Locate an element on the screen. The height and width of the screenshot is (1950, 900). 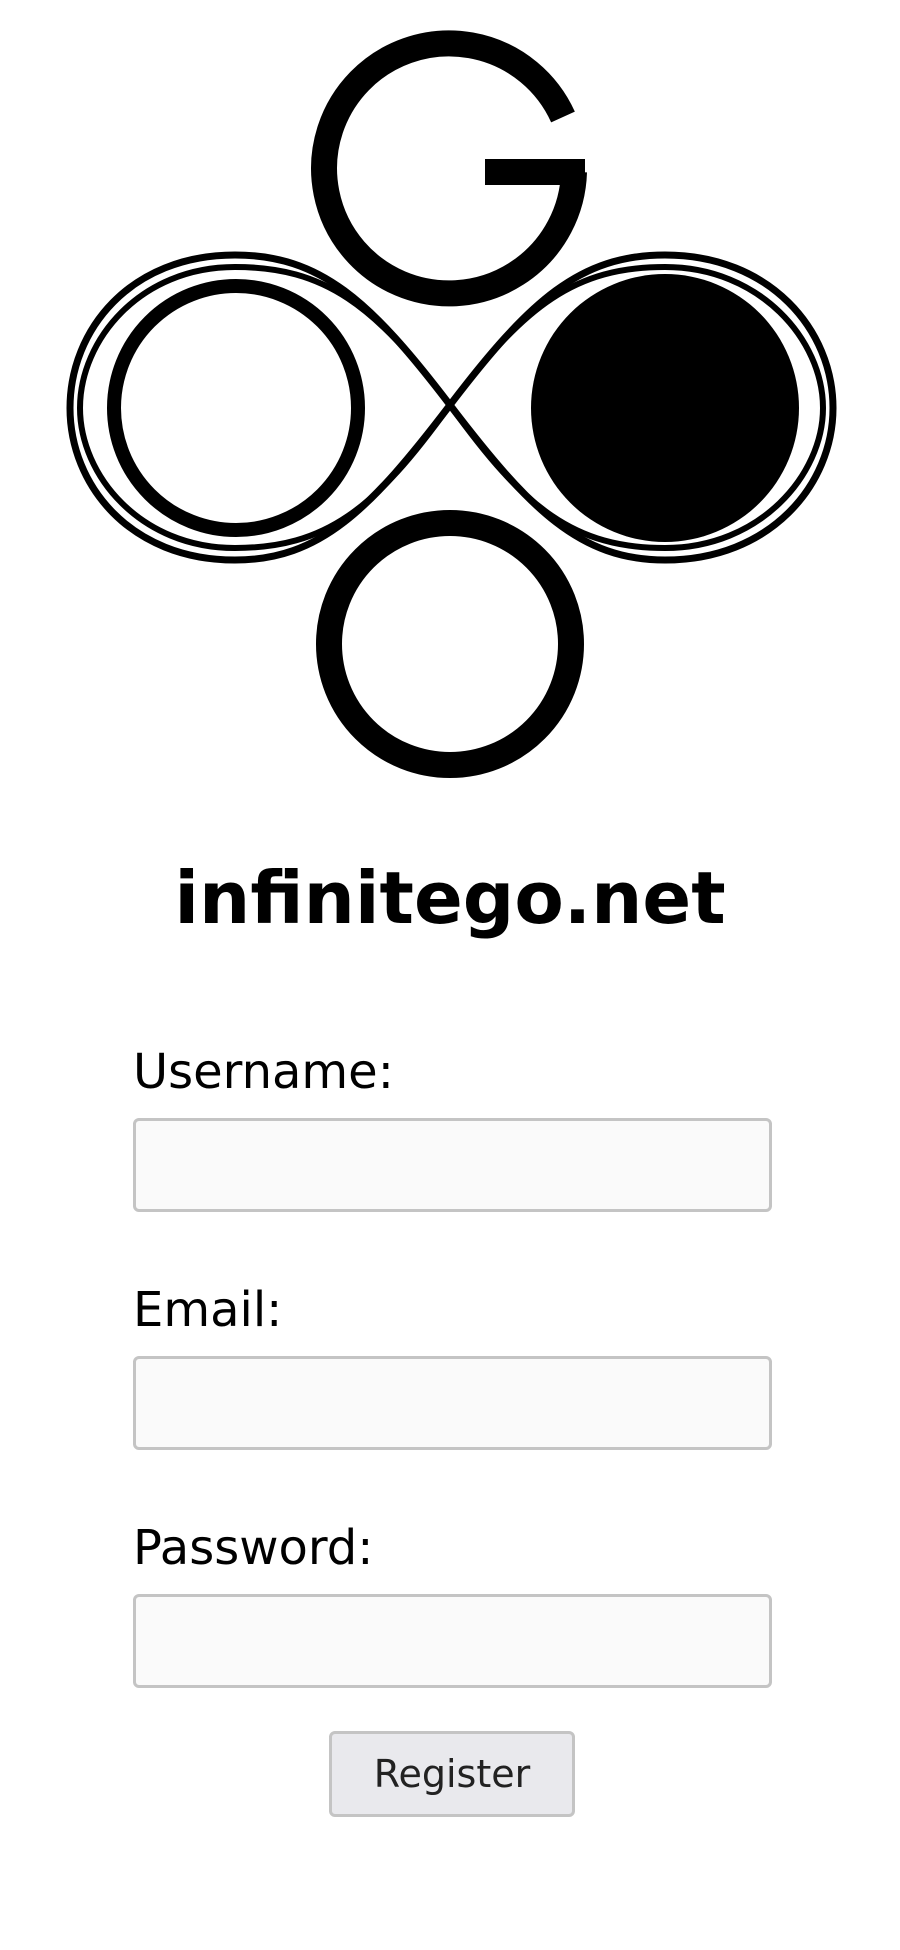
email-input is located at coordinates (452, 1403).